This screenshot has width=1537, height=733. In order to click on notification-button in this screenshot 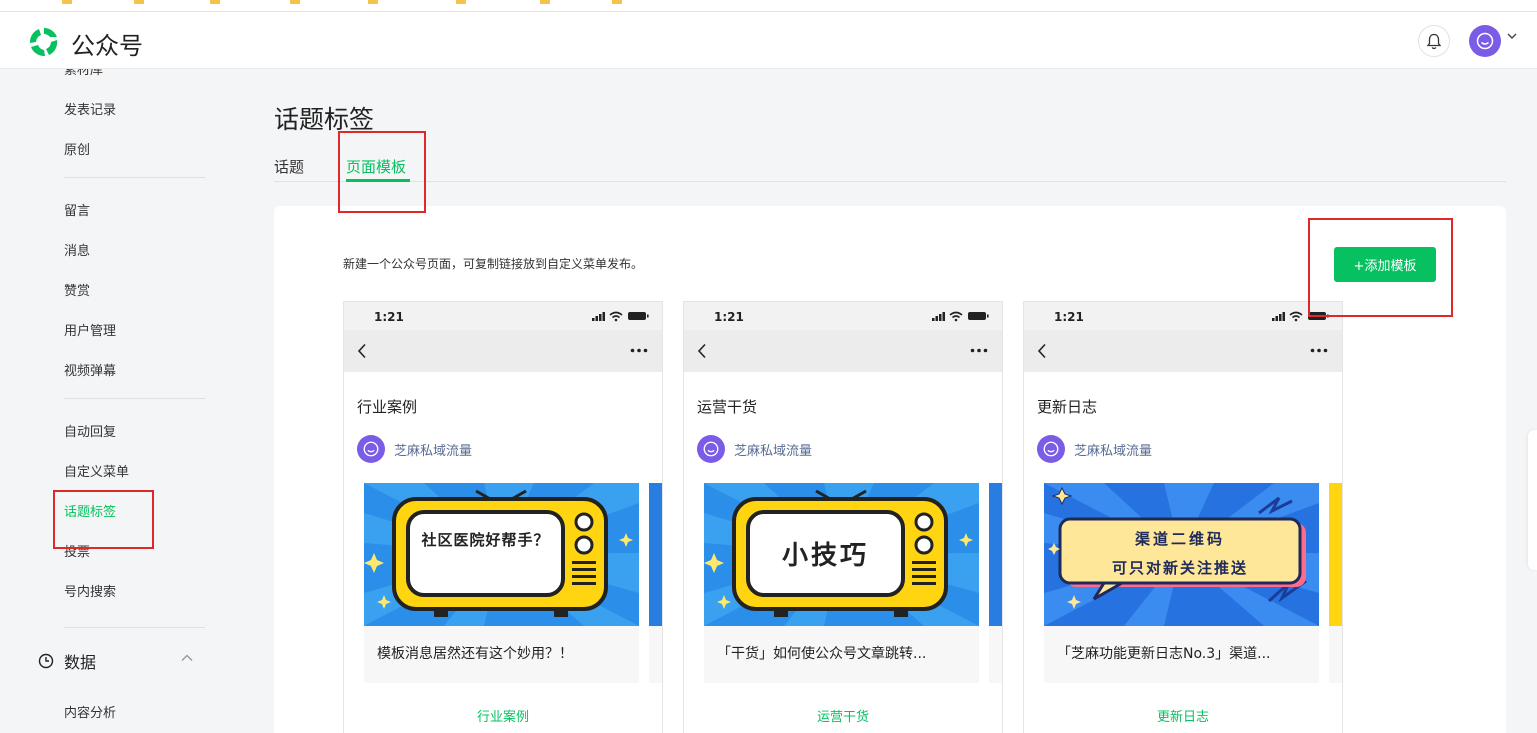, I will do `click(1434, 41)`.